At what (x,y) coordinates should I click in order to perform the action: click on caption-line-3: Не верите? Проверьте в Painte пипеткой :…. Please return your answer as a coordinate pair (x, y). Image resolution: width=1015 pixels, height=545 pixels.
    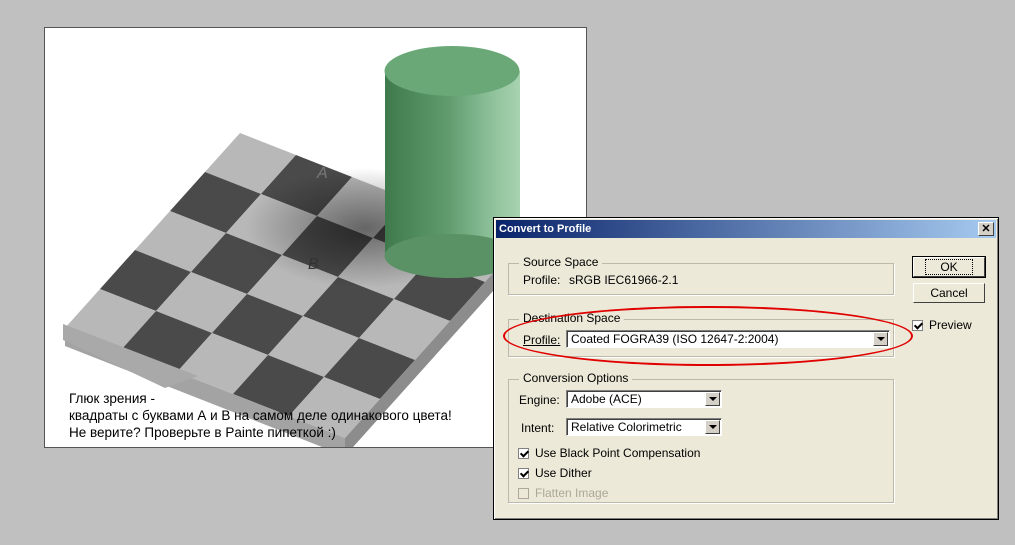
    Looking at the image, I should click on (202, 432).